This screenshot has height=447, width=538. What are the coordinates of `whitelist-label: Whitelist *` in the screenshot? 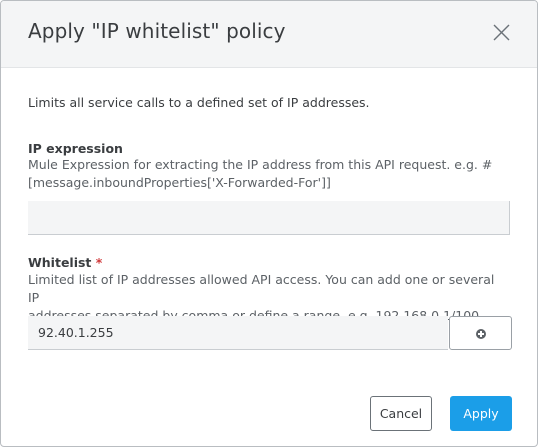 It's located at (65, 262).